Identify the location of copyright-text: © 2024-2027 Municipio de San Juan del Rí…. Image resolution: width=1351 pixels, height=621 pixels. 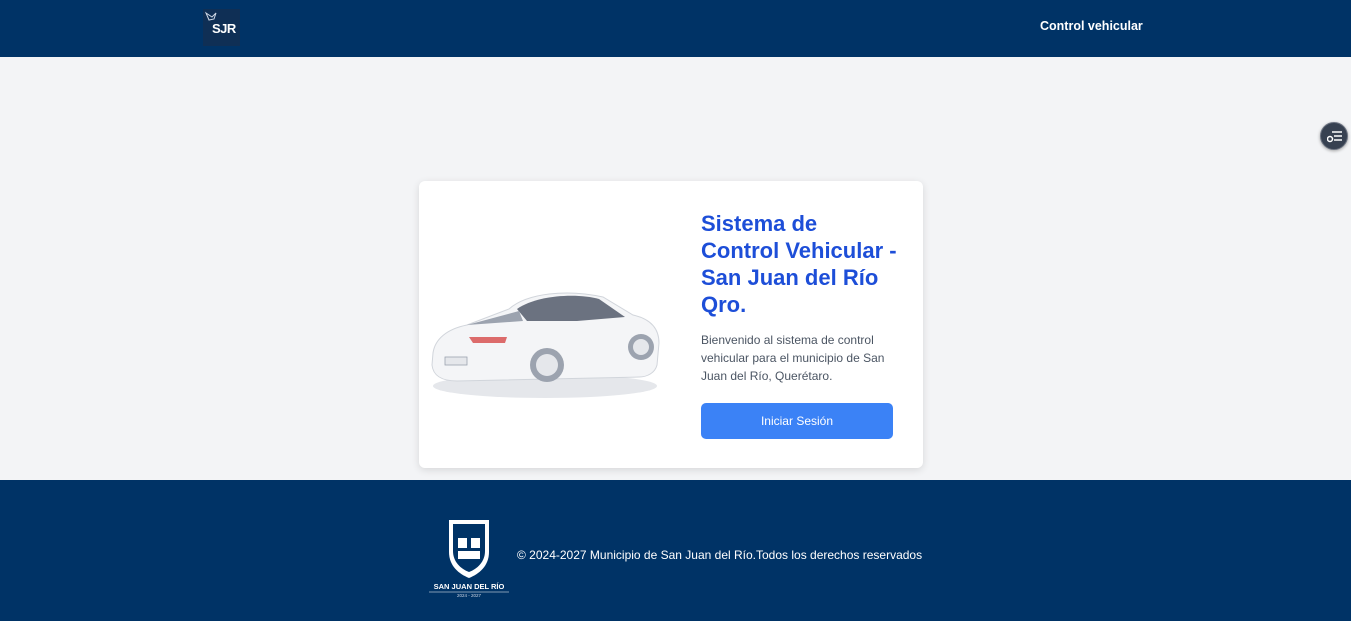
(720, 555).